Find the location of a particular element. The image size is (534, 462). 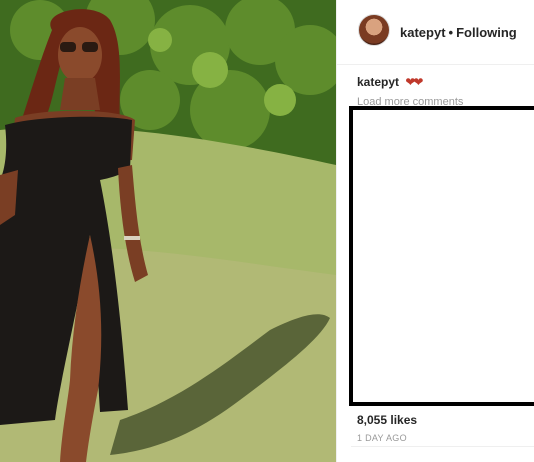

heart-emoji-icon: ❤❤ is located at coordinates (414, 82).